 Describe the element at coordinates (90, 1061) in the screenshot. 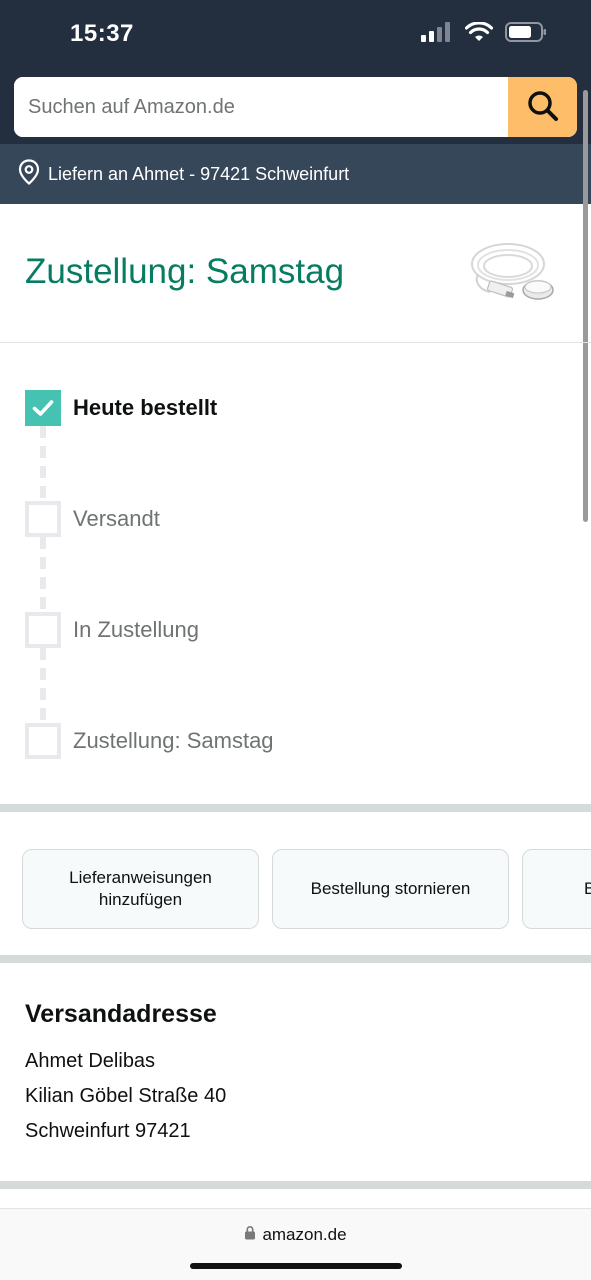

I see `address-name: Ahmet Delibas` at that location.